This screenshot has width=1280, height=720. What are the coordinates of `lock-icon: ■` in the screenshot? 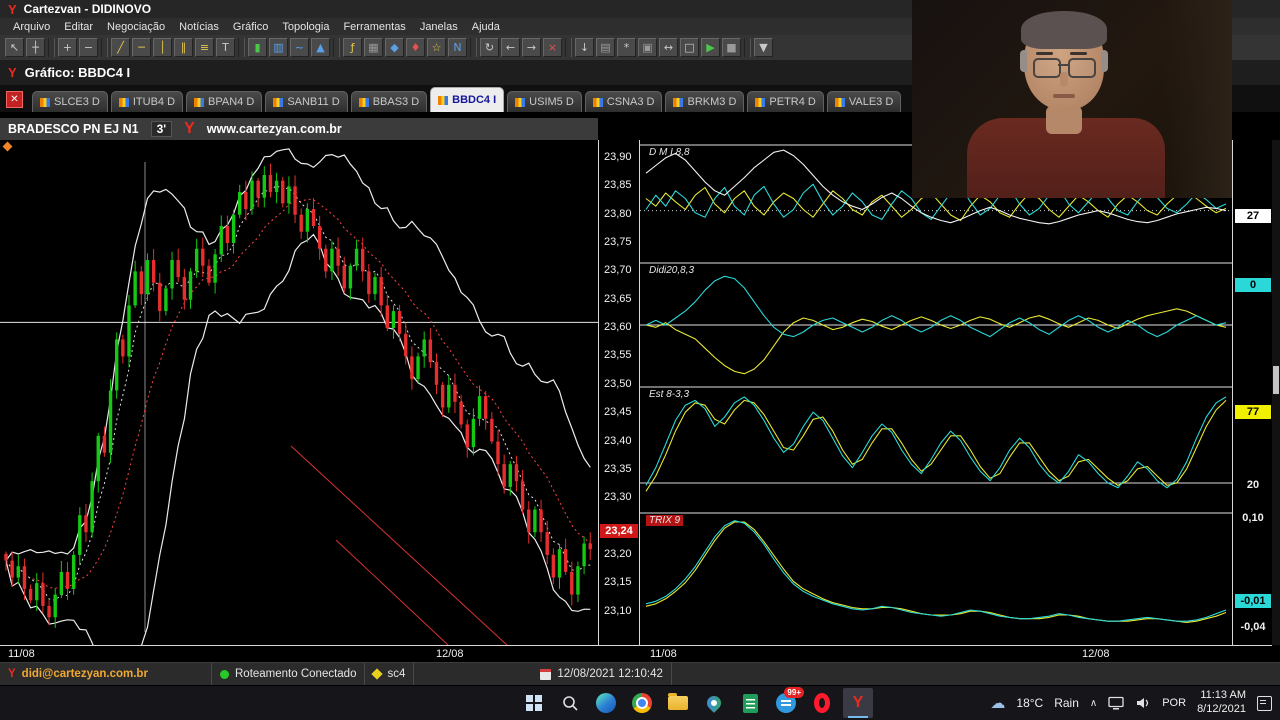 It's located at (731, 47).